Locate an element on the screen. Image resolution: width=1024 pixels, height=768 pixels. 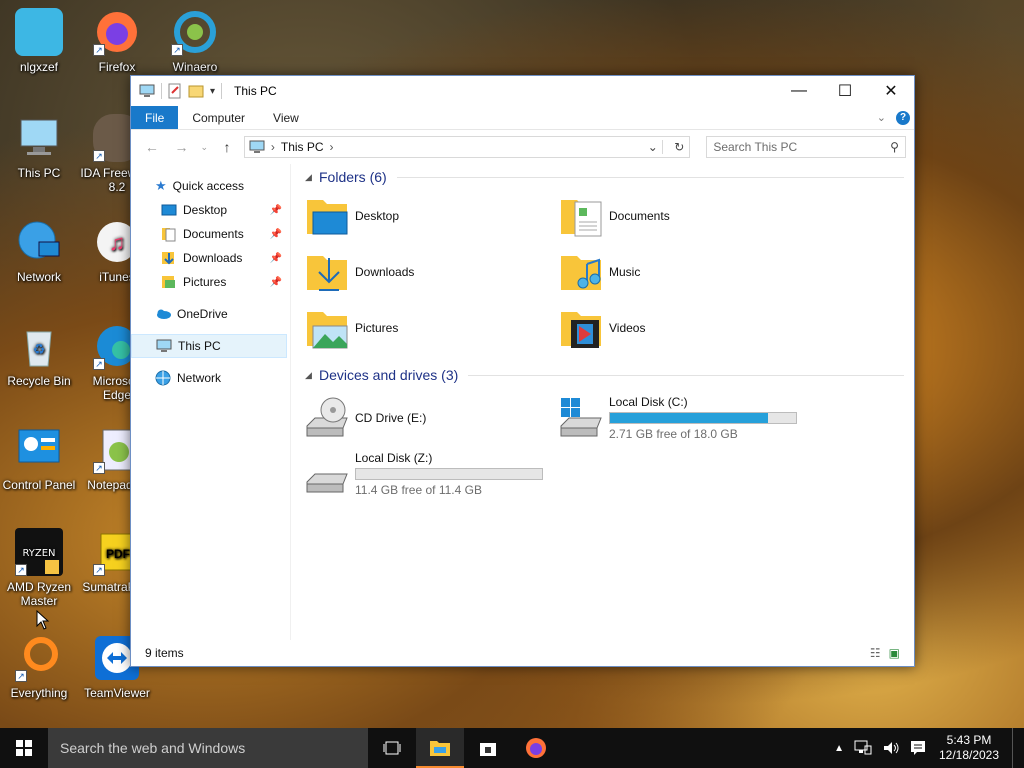
sidebar-item-network: Network is located at coordinates (210, 378).